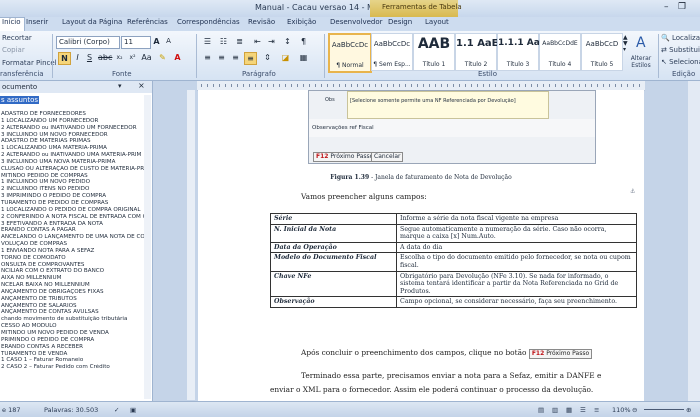 The height and width of the screenshot is (417, 700). Describe the element at coordinates (89, 57) in the screenshot. I see `underline-icon: S` at that location.